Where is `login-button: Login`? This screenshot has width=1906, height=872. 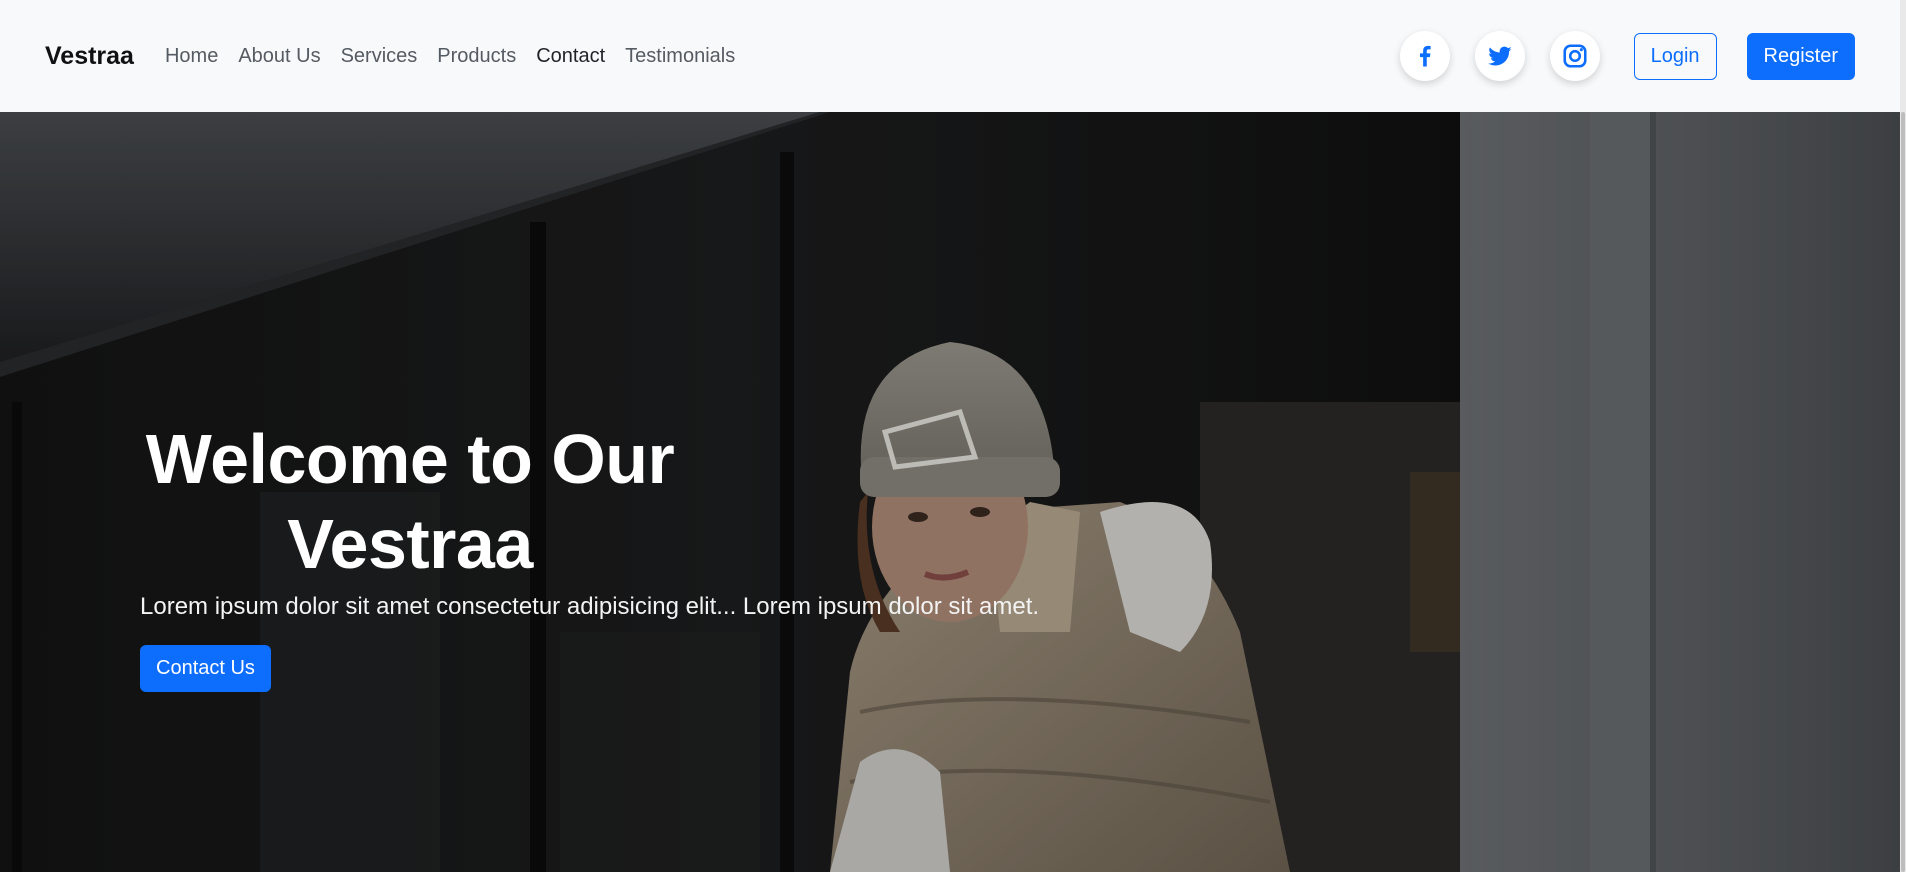
login-button: Login is located at coordinates (1675, 56).